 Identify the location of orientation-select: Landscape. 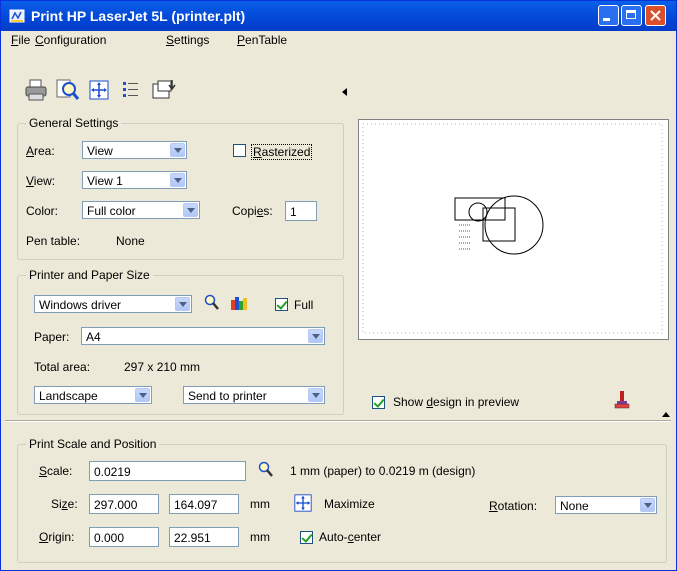
(93, 395).